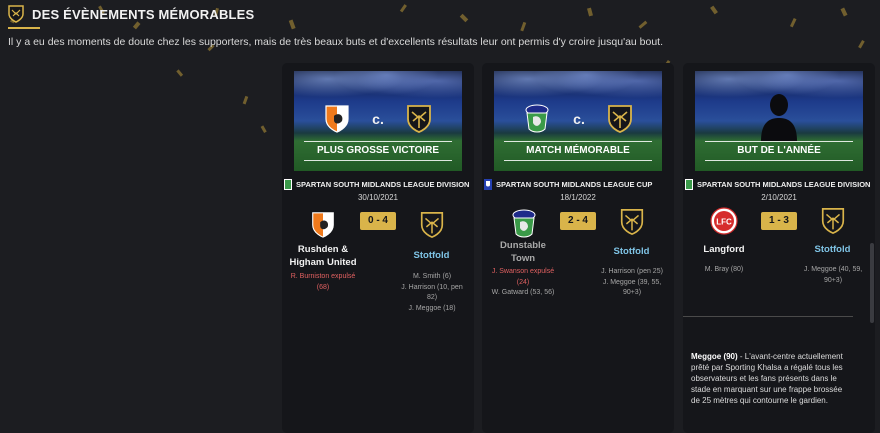 The height and width of the screenshot is (433, 880). What do you see at coordinates (578, 197) in the screenshot?
I see `match-date: 18/1/2022` at bounding box center [578, 197].